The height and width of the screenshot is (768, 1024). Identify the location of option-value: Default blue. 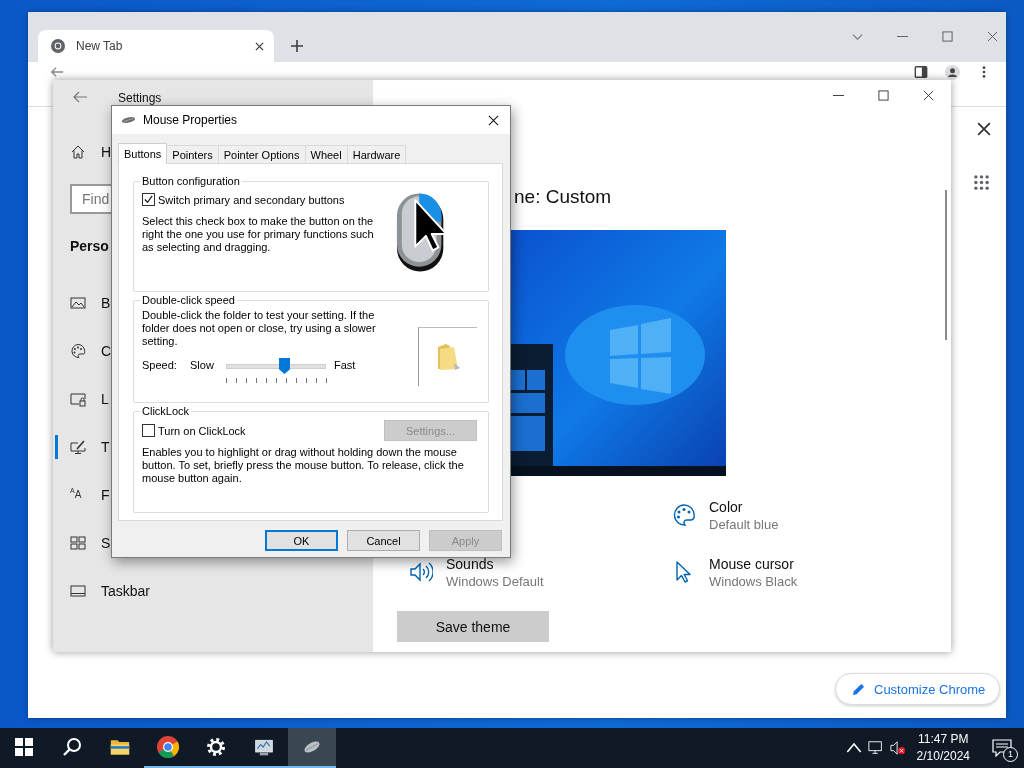
(744, 524).